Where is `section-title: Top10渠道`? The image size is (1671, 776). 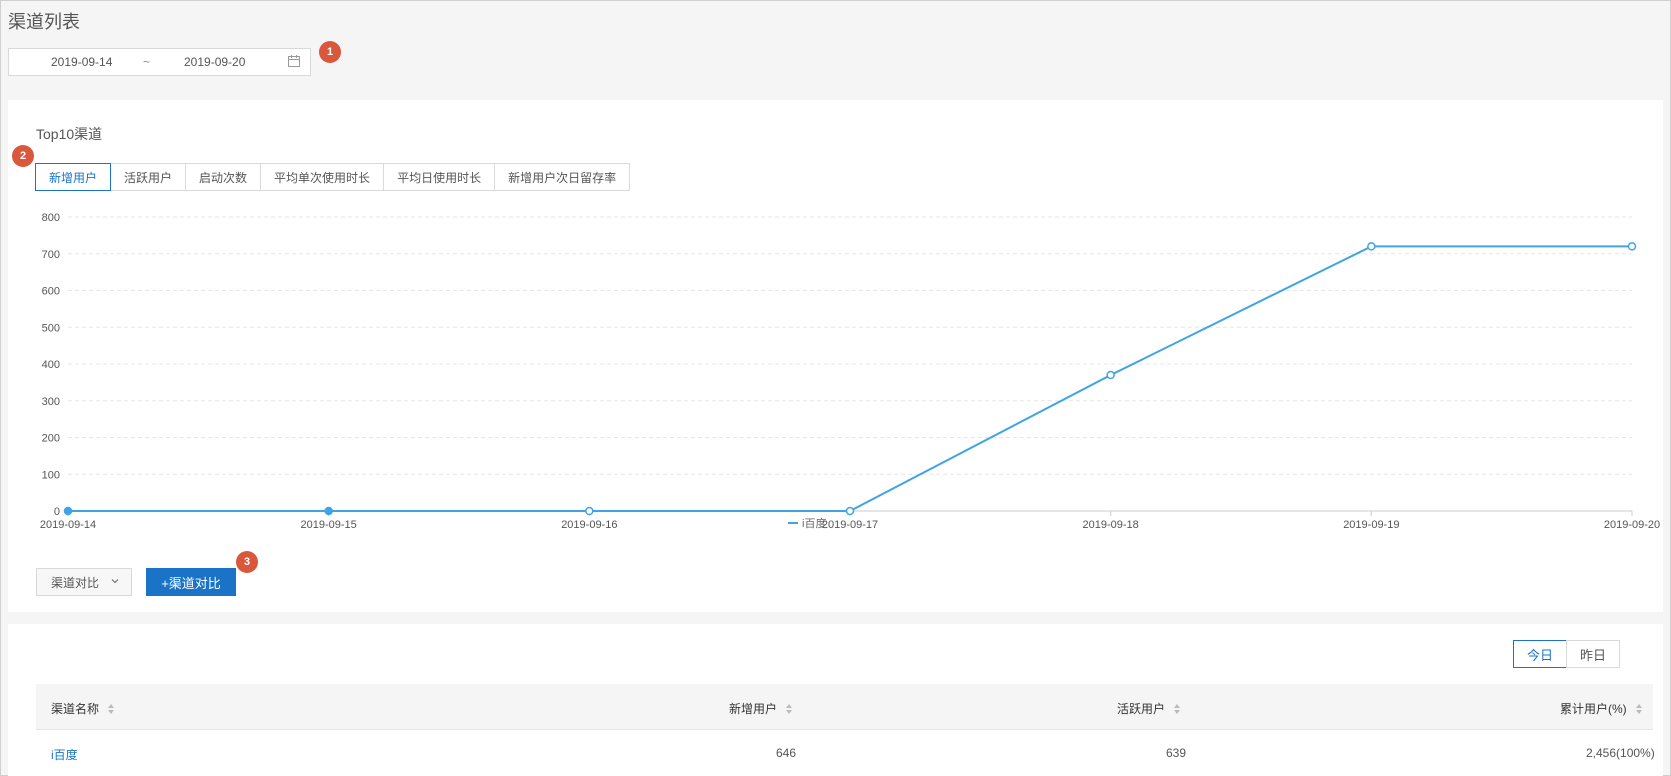
section-title: Top10渠道 is located at coordinates (69, 134).